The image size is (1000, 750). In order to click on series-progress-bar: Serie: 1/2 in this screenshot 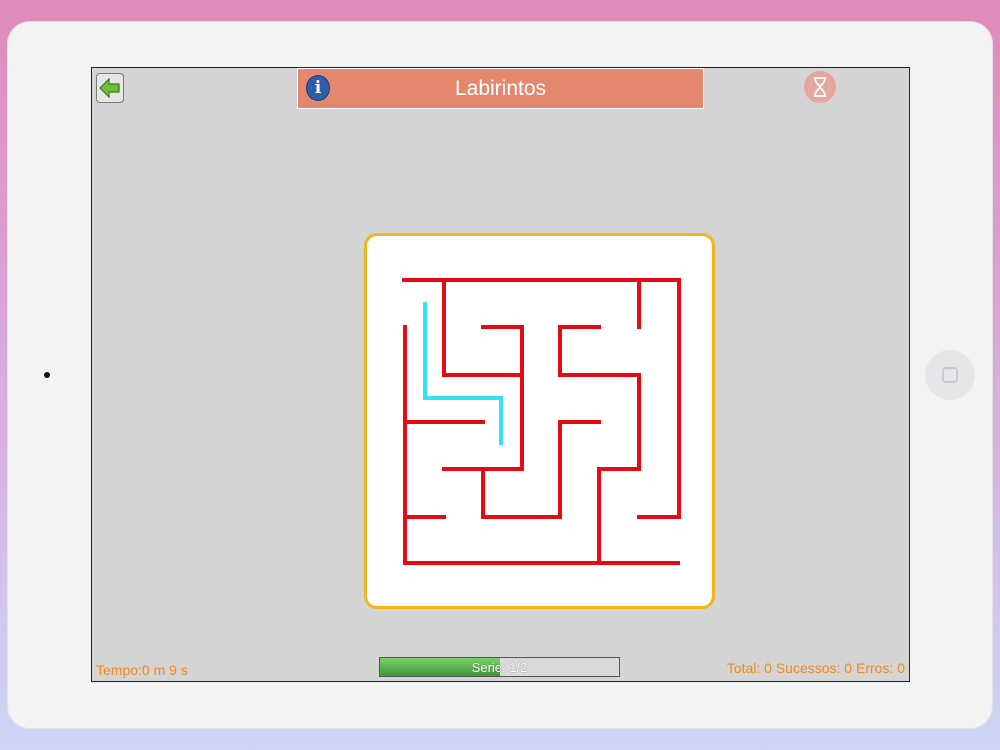, I will do `click(499, 667)`.